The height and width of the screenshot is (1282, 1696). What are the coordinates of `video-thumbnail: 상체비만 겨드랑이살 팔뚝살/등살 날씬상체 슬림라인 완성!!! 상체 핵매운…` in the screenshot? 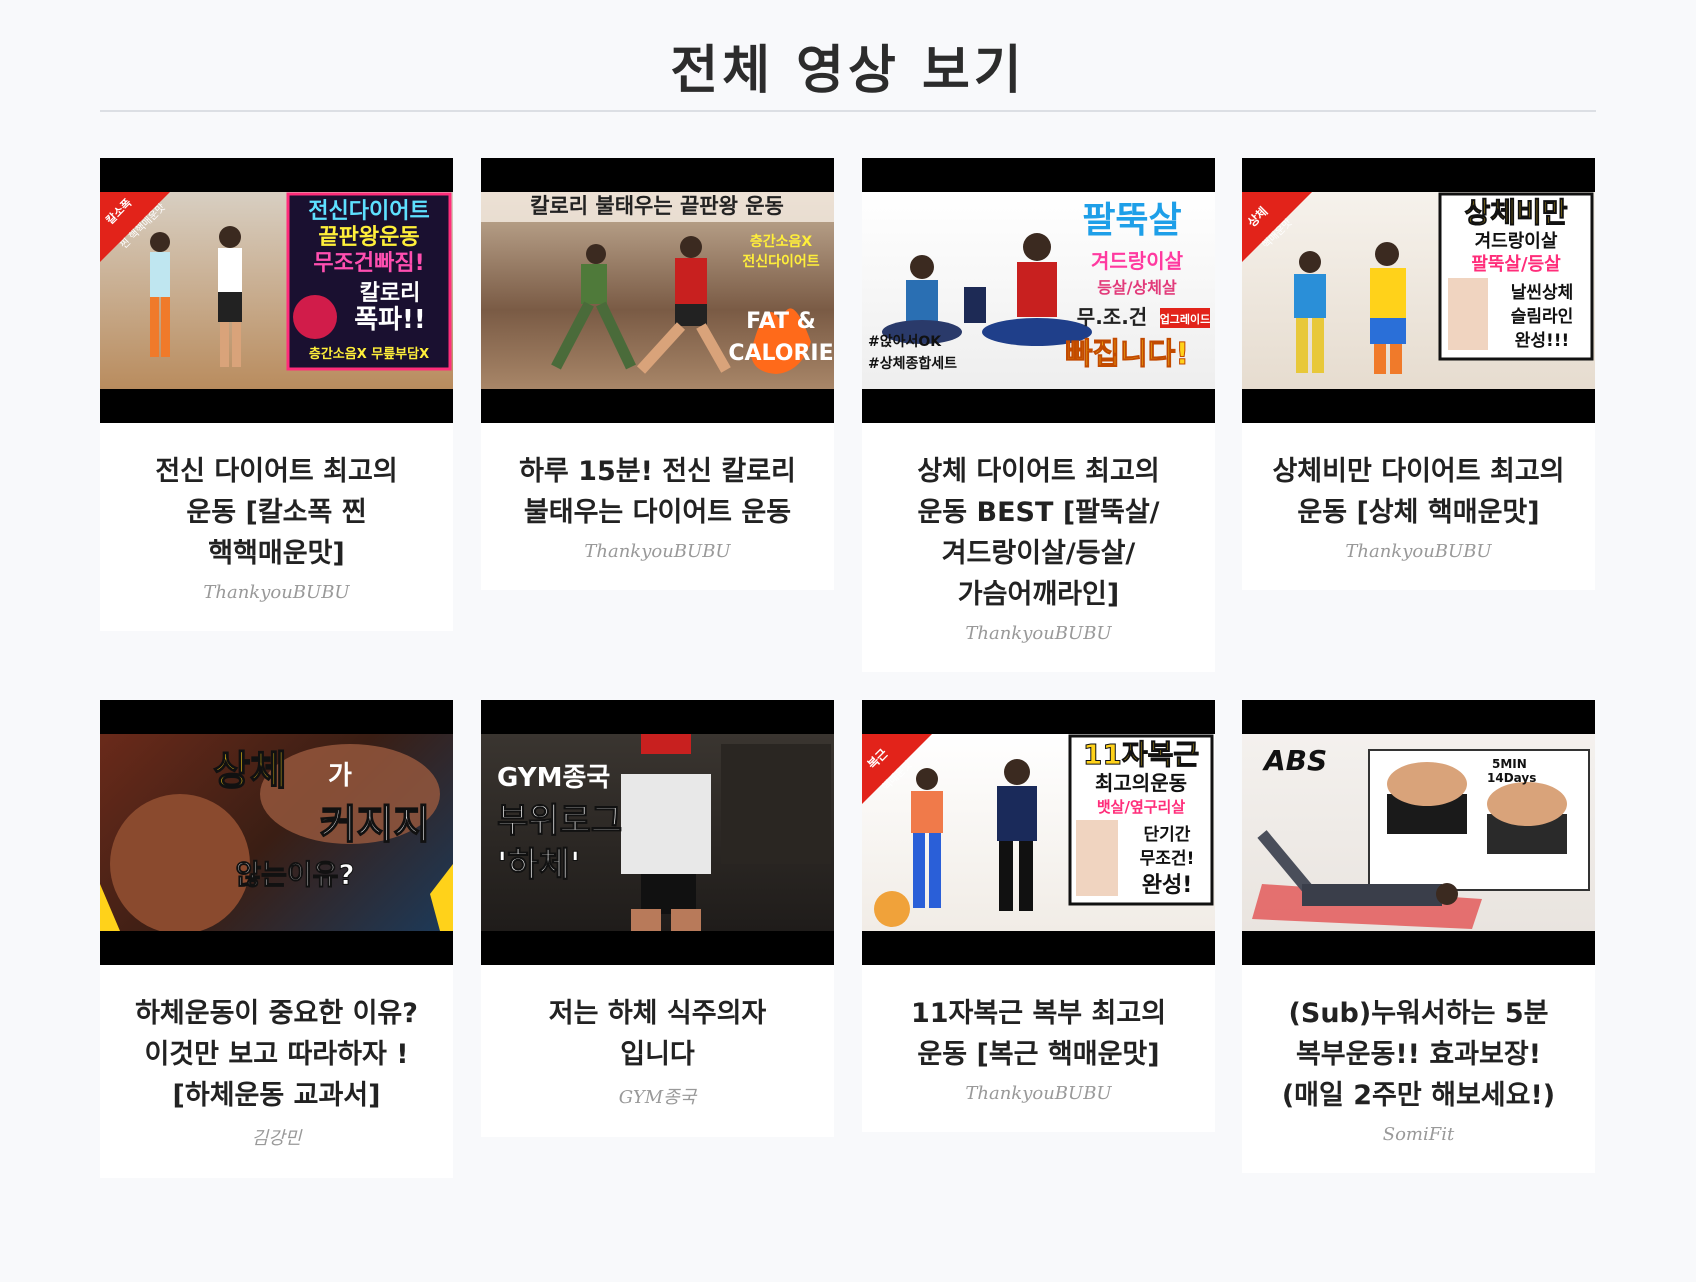 It's located at (1418, 290).